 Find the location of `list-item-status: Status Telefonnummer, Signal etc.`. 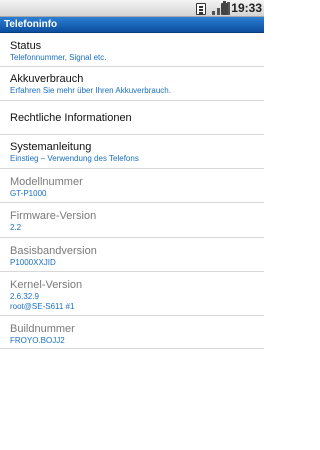

list-item-status: Status Telefonnummer, Signal etc. is located at coordinates (132, 50).